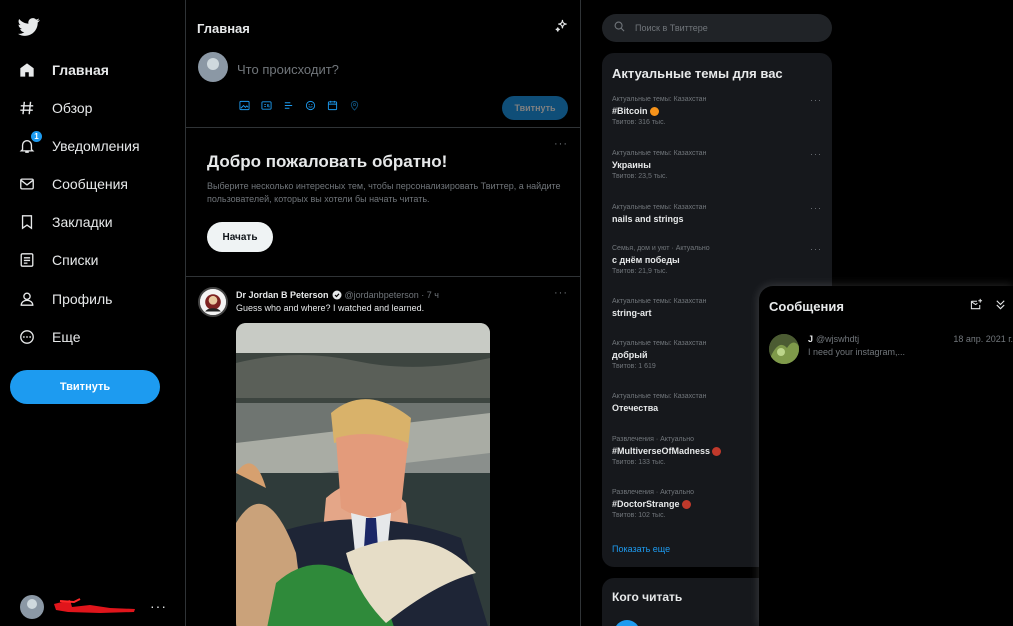 This screenshot has height=626, width=1013. What do you see at coordinates (535, 108) in the screenshot?
I see `compose-tweet-button: Твитнуть` at bounding box center [535, 108].